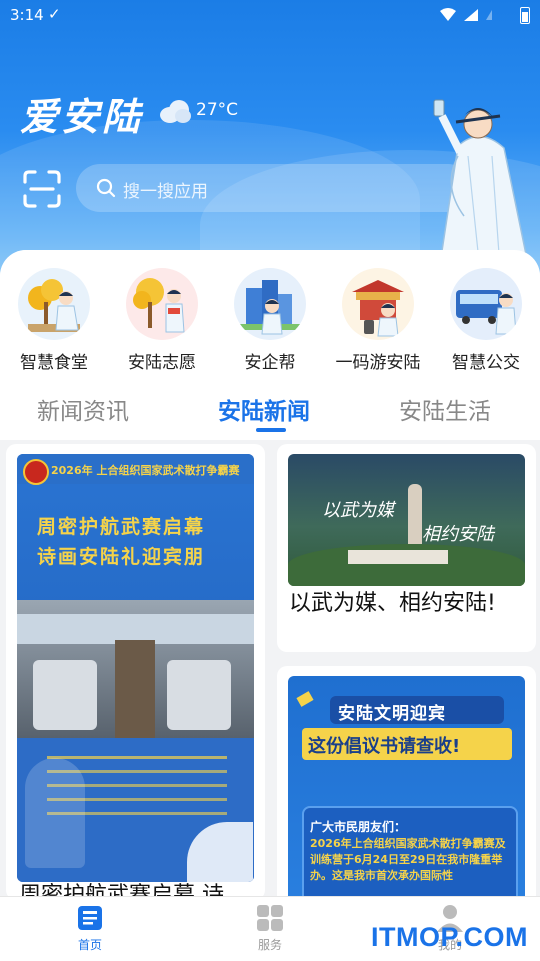 The height and width of the screenshot is (961, 540). I want to click on service-anlu-volunteer: 安陆志愿, so click(162, 320).